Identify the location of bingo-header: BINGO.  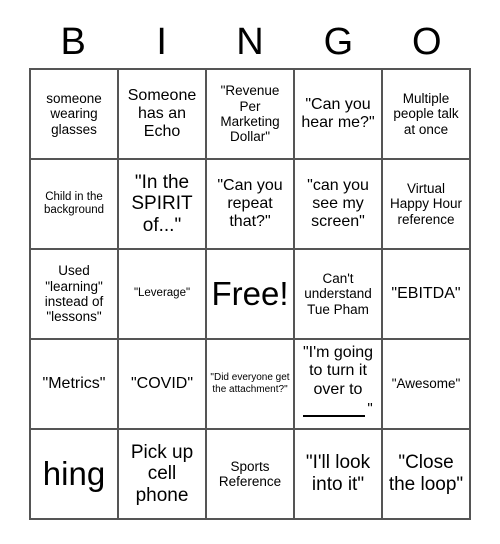
(250, 34).